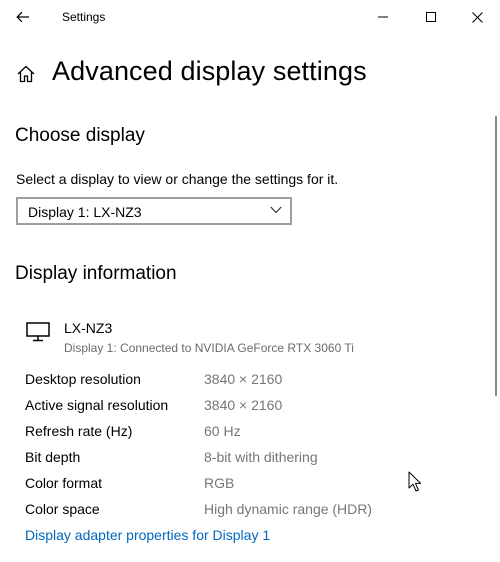 Image resolution: width=500 pixels, height=562 pixels. I want to click on desktop-resolution-label: Desktop resolution, so click(83, 379).